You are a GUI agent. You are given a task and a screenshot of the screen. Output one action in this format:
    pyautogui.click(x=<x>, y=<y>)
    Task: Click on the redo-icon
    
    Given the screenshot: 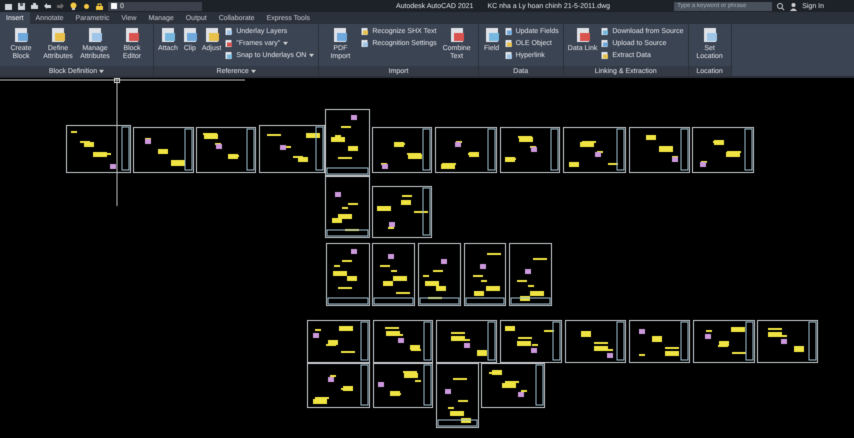 What is the action you would take?
    pyautogui.click(x=60, y=6)
    